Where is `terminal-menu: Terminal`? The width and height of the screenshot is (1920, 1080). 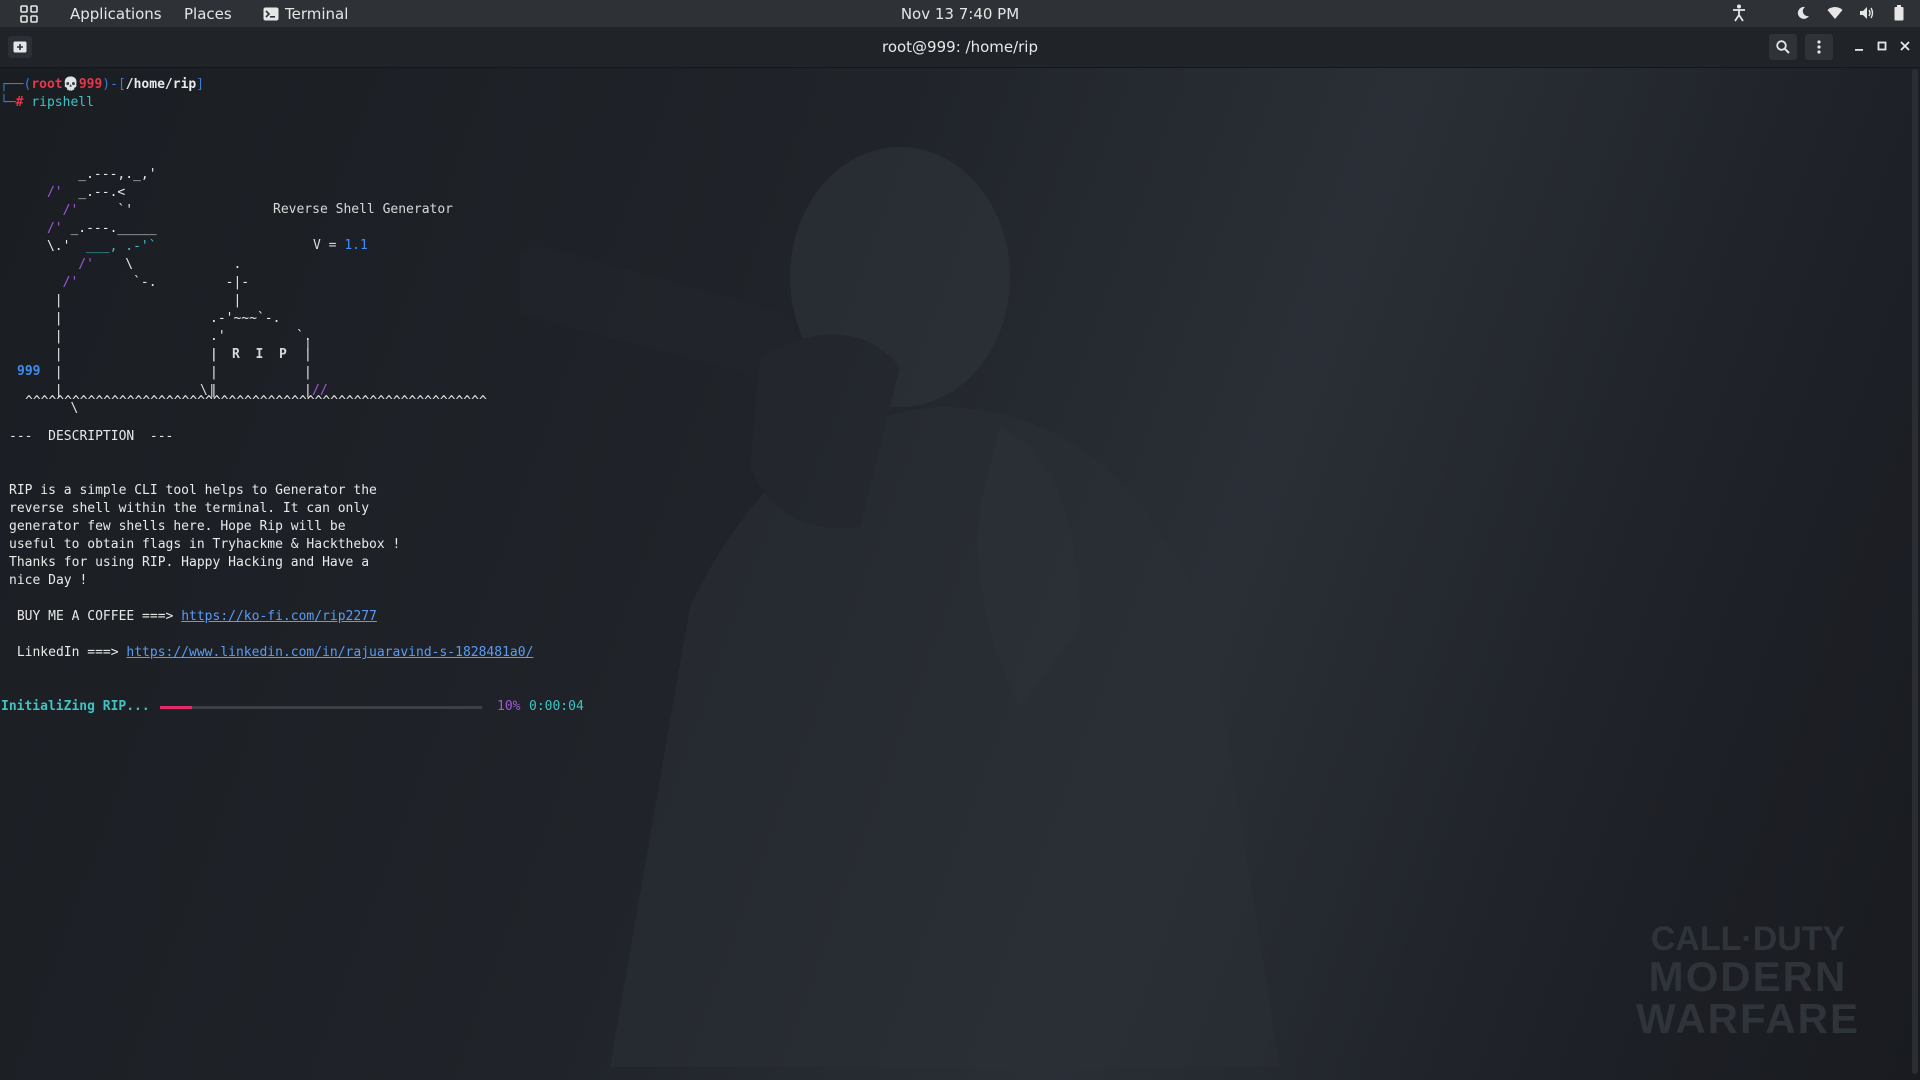 terminal-menu: Terminal is located at coordinates (305, 14).